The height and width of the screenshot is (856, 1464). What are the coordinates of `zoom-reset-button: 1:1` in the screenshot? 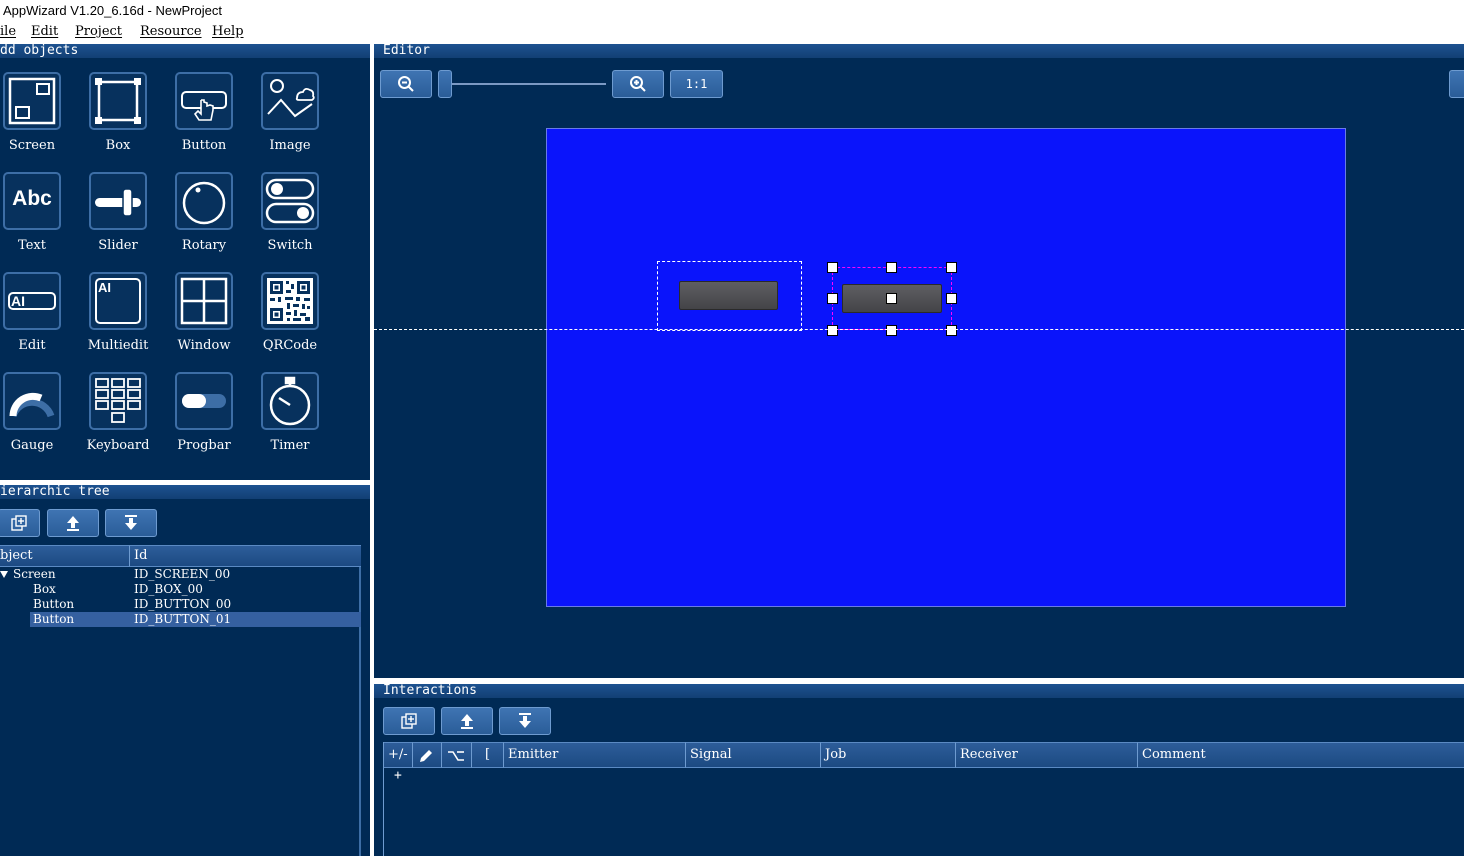 It's located at (696, 84).